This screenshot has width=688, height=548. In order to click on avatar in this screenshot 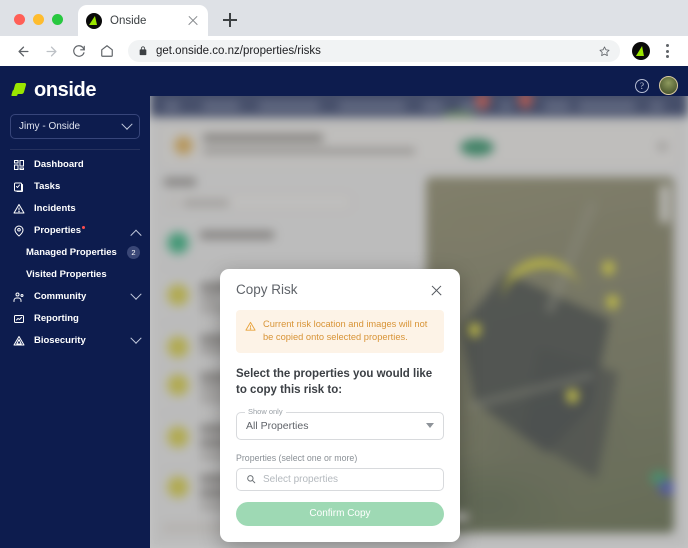, I will do `click(668, 85)`.